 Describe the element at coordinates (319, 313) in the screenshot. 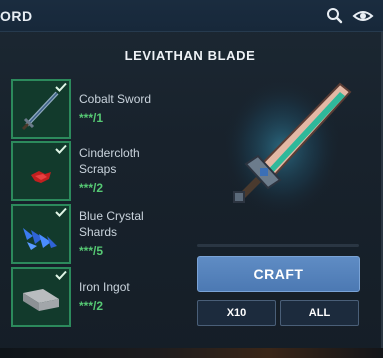

I see `craft-all-button: ALL` at that location.